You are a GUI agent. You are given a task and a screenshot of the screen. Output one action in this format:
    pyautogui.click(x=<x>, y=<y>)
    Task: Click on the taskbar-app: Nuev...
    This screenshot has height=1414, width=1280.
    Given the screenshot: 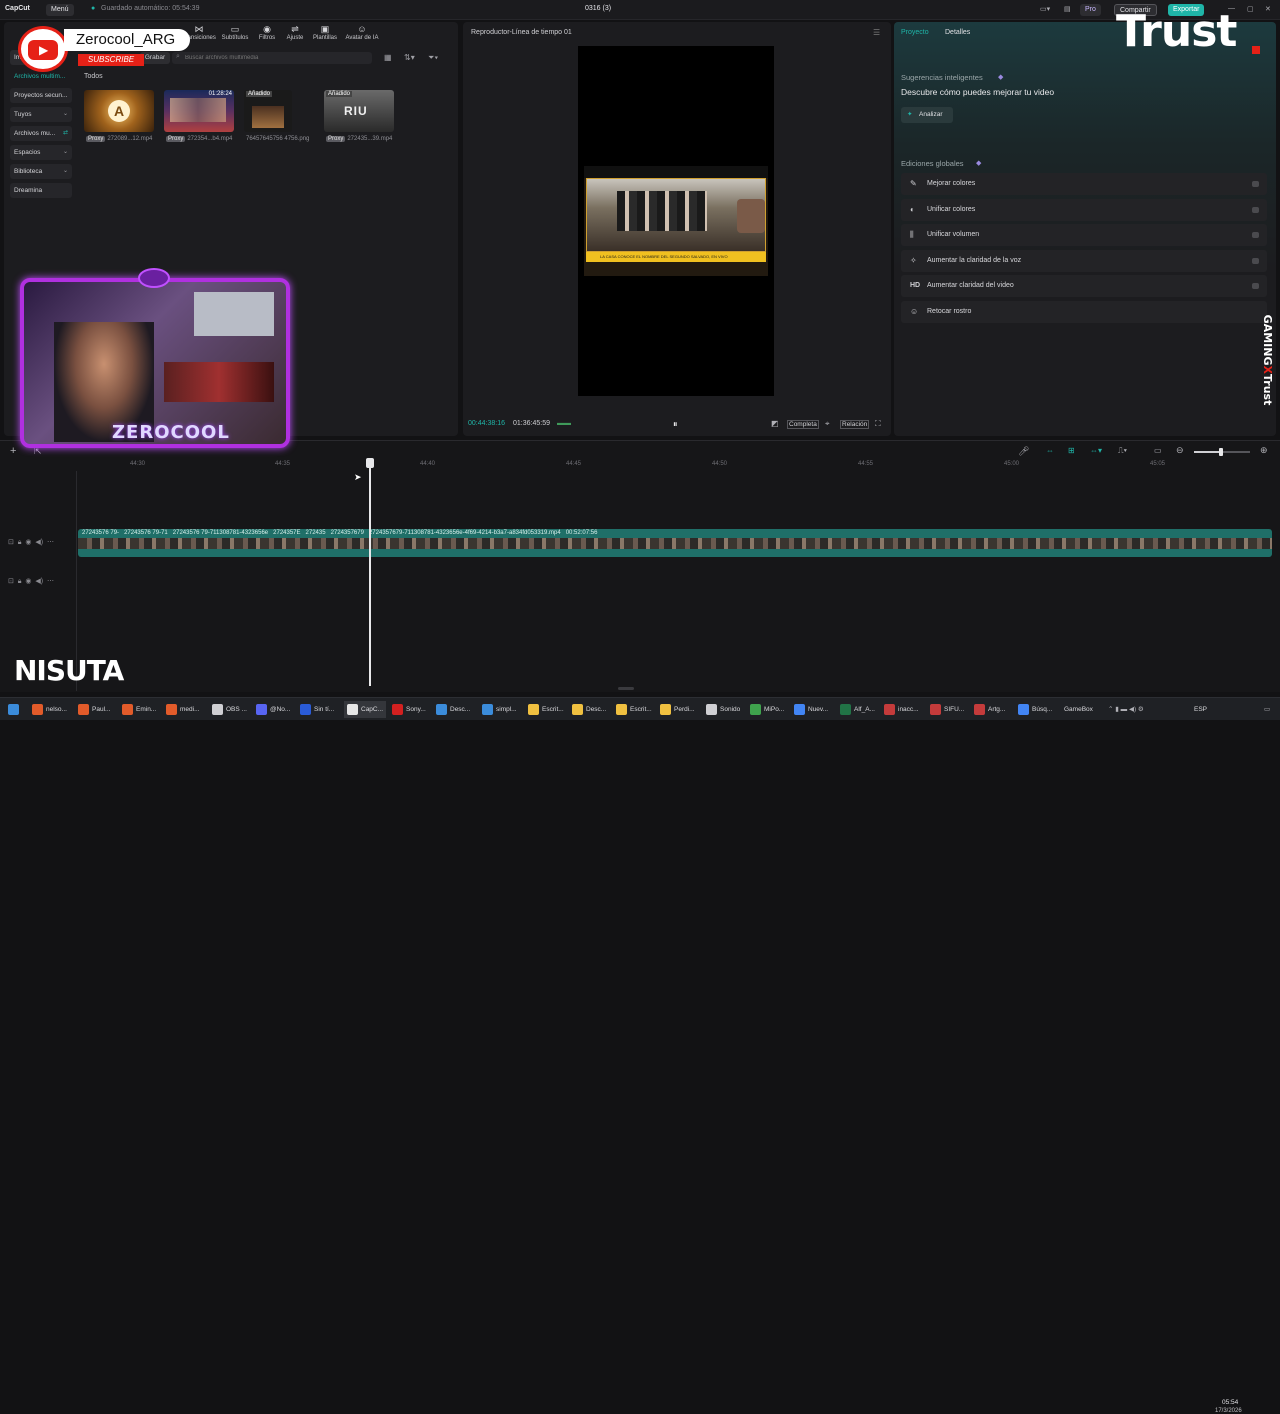 What is the action you would take?
    pyautogui.click(x=811, y=709)
    